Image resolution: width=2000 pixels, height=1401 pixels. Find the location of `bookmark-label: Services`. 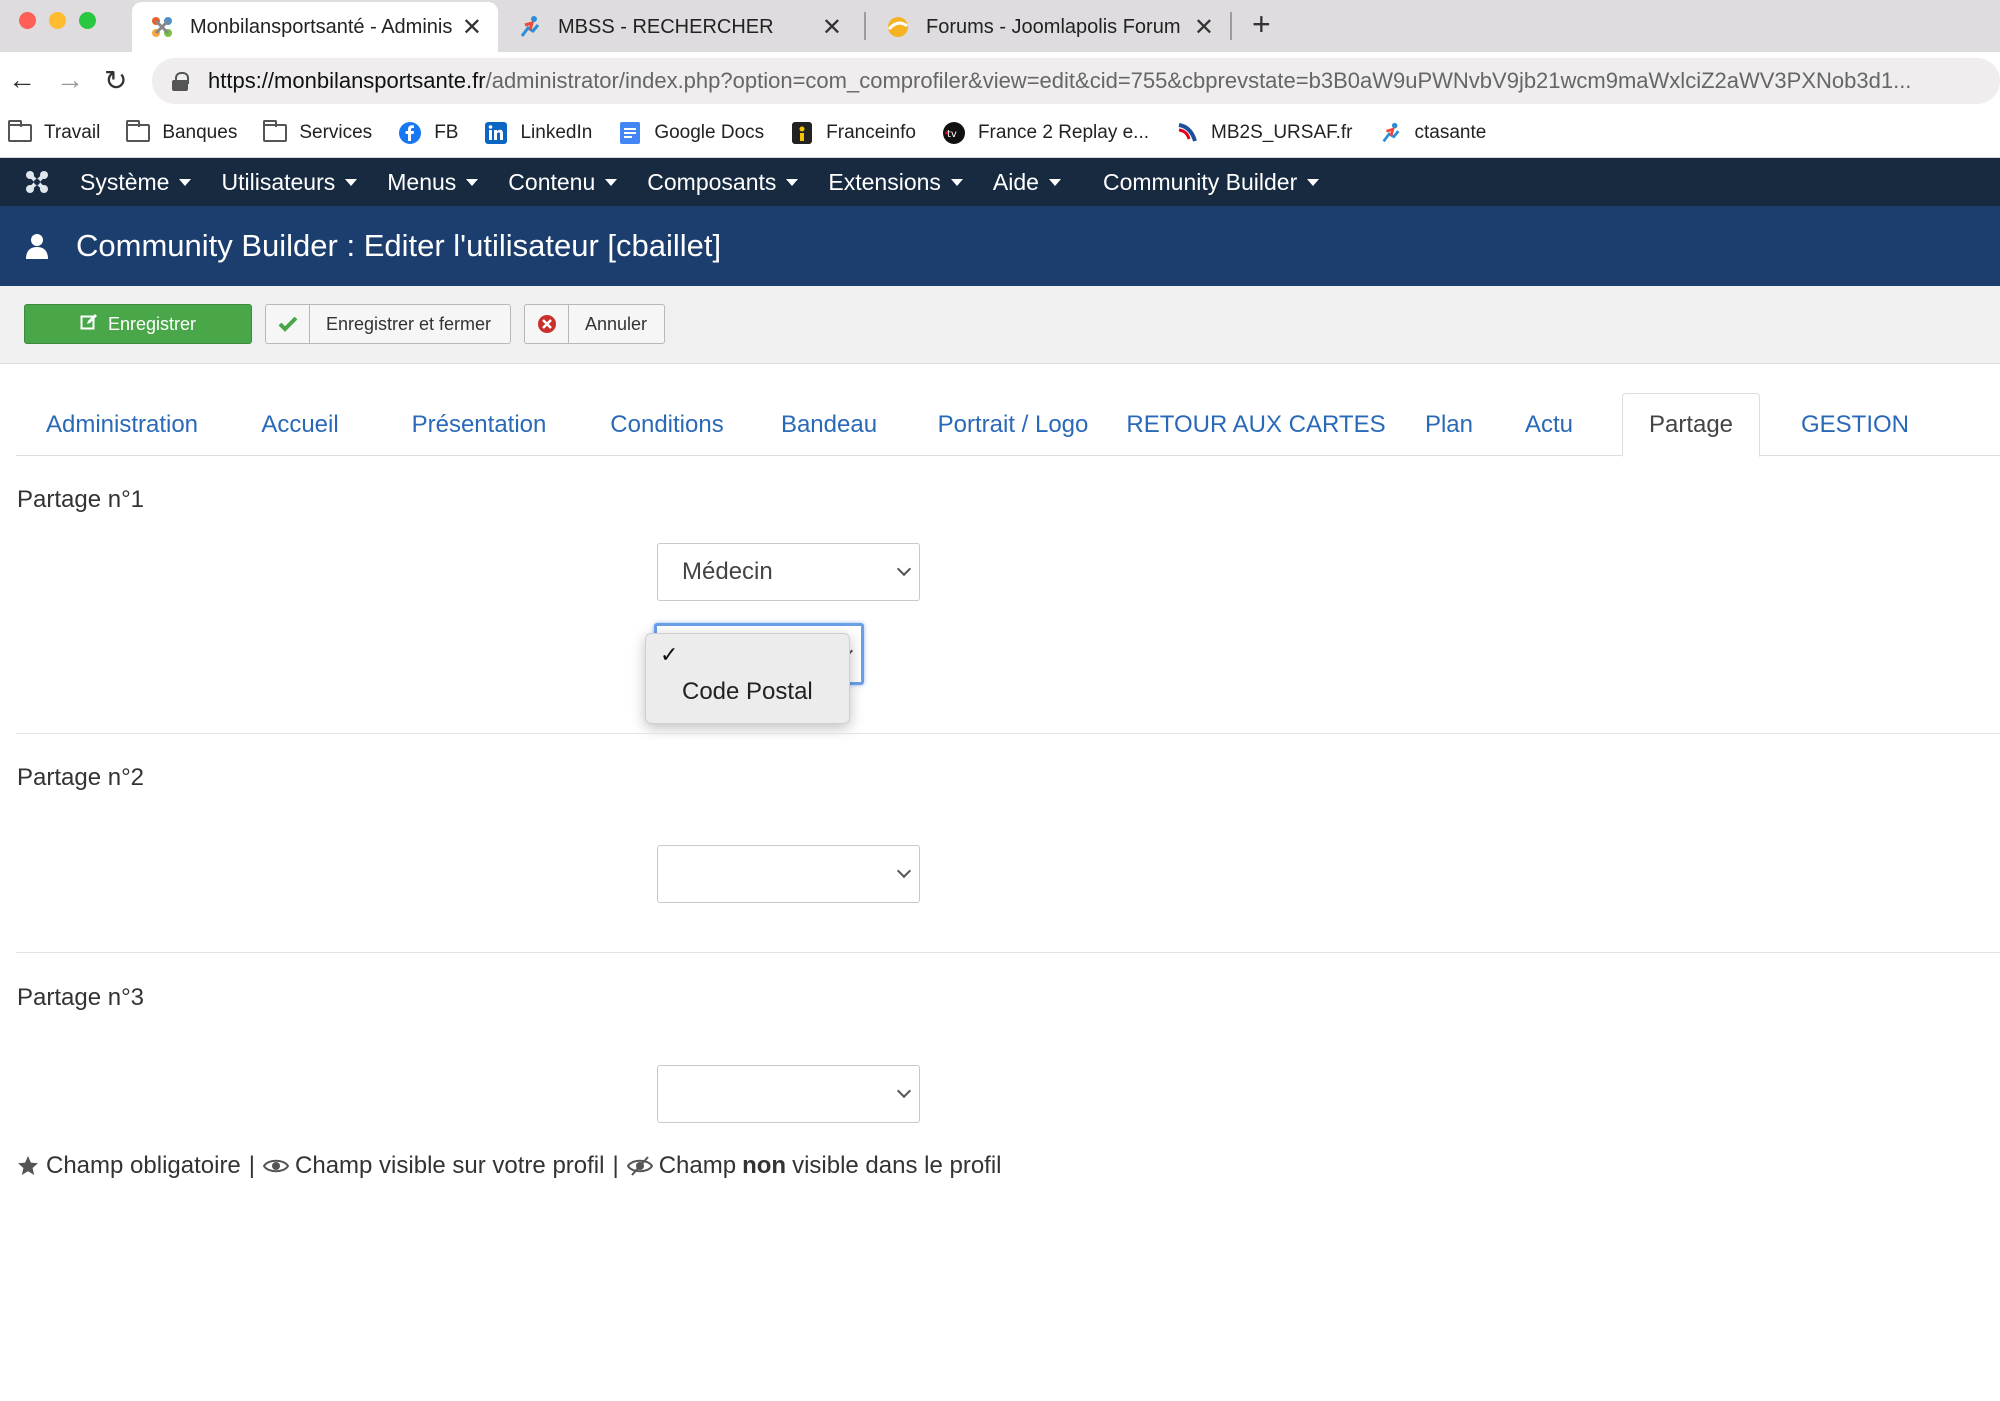

bookmark-label: Services is located at coordinates (336, 132).